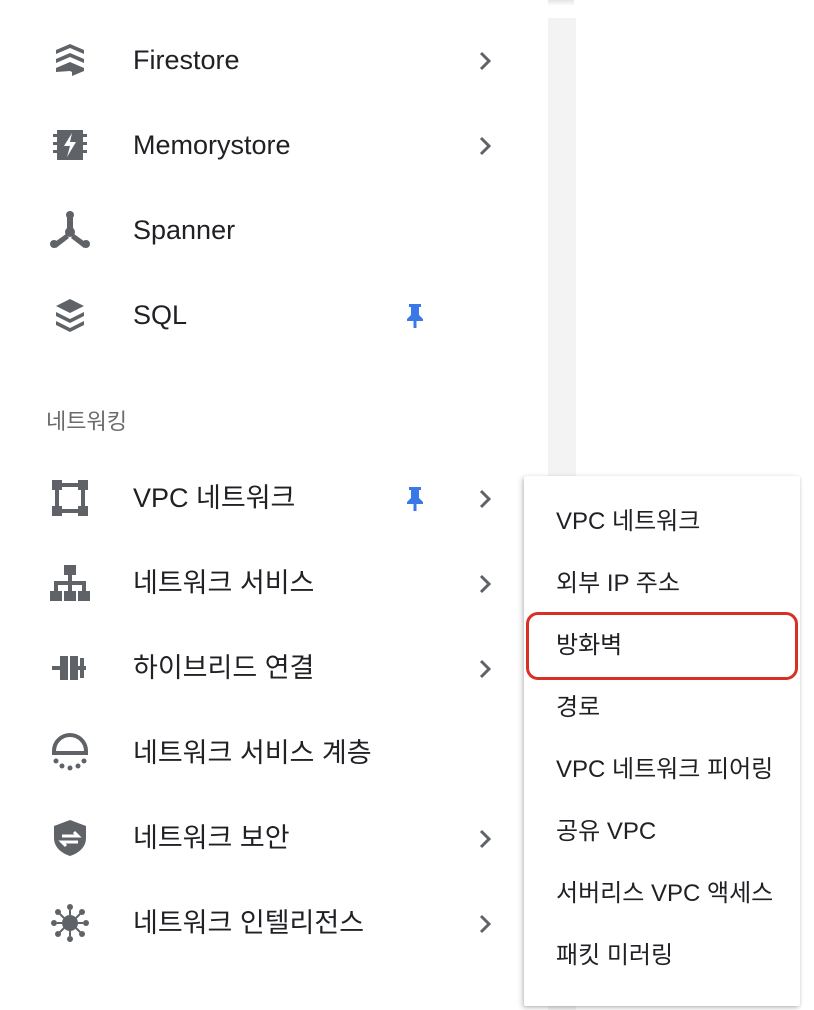  I want to click on nav-item-label: 네트워크 보안, so click(211, 838).